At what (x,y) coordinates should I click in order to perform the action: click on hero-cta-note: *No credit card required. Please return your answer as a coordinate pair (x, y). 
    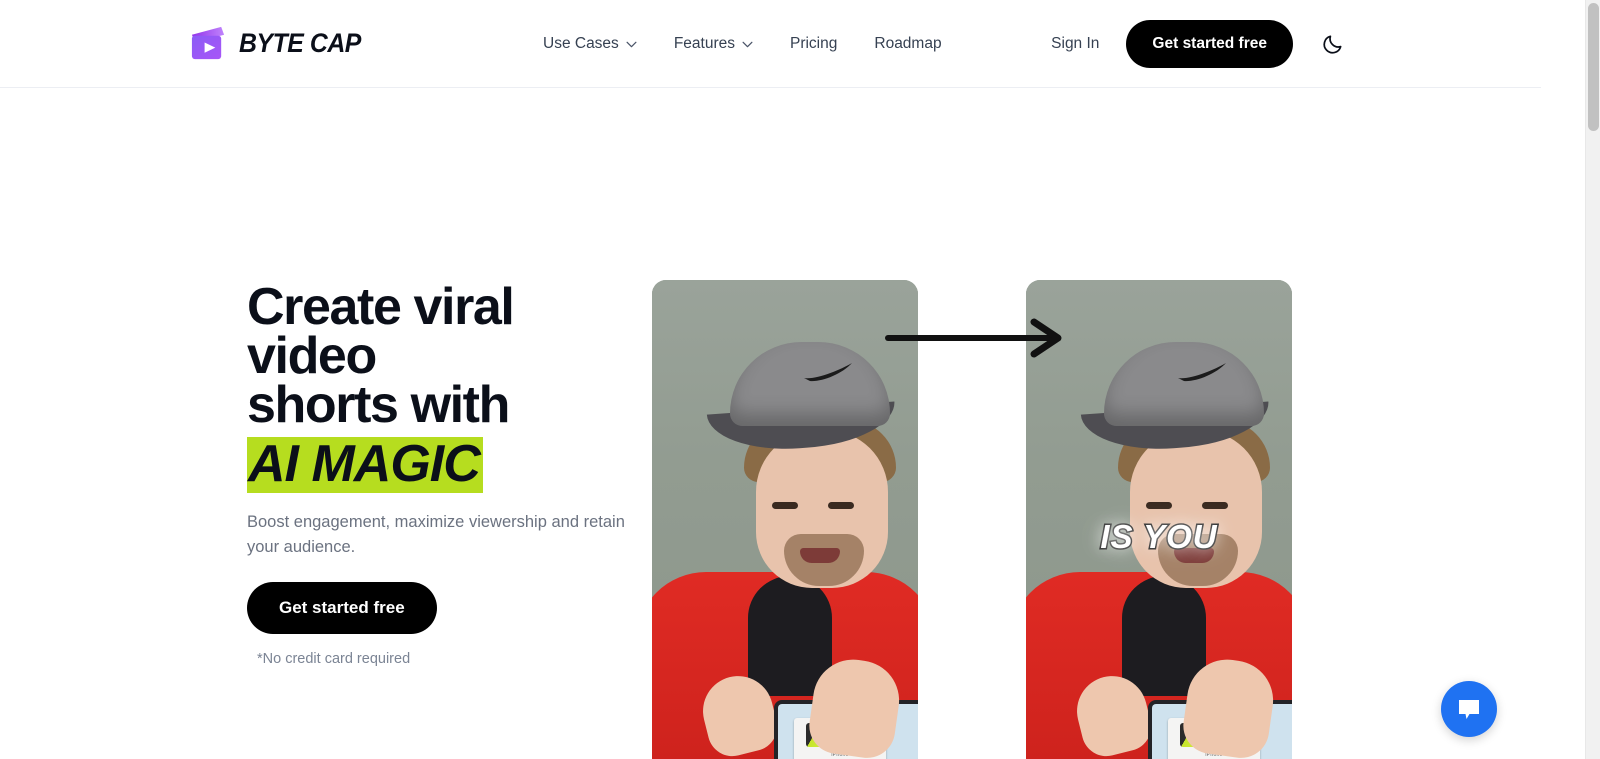
    Looking at the image, I should click on (334, 659).